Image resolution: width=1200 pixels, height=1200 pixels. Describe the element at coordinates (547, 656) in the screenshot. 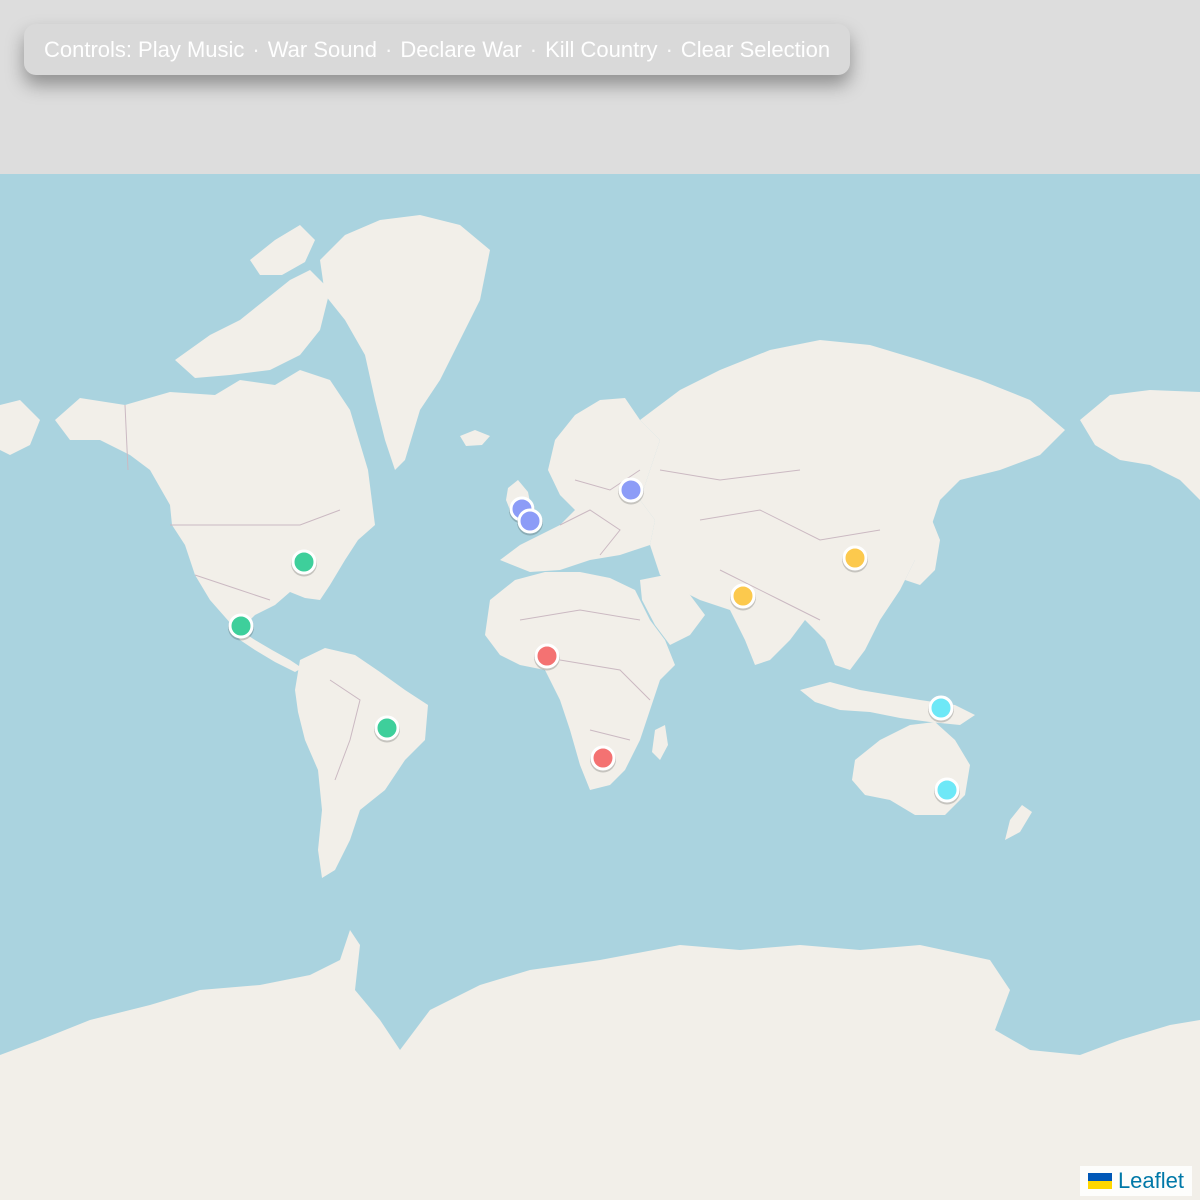

I see `country-marker-nigeria` at that location.